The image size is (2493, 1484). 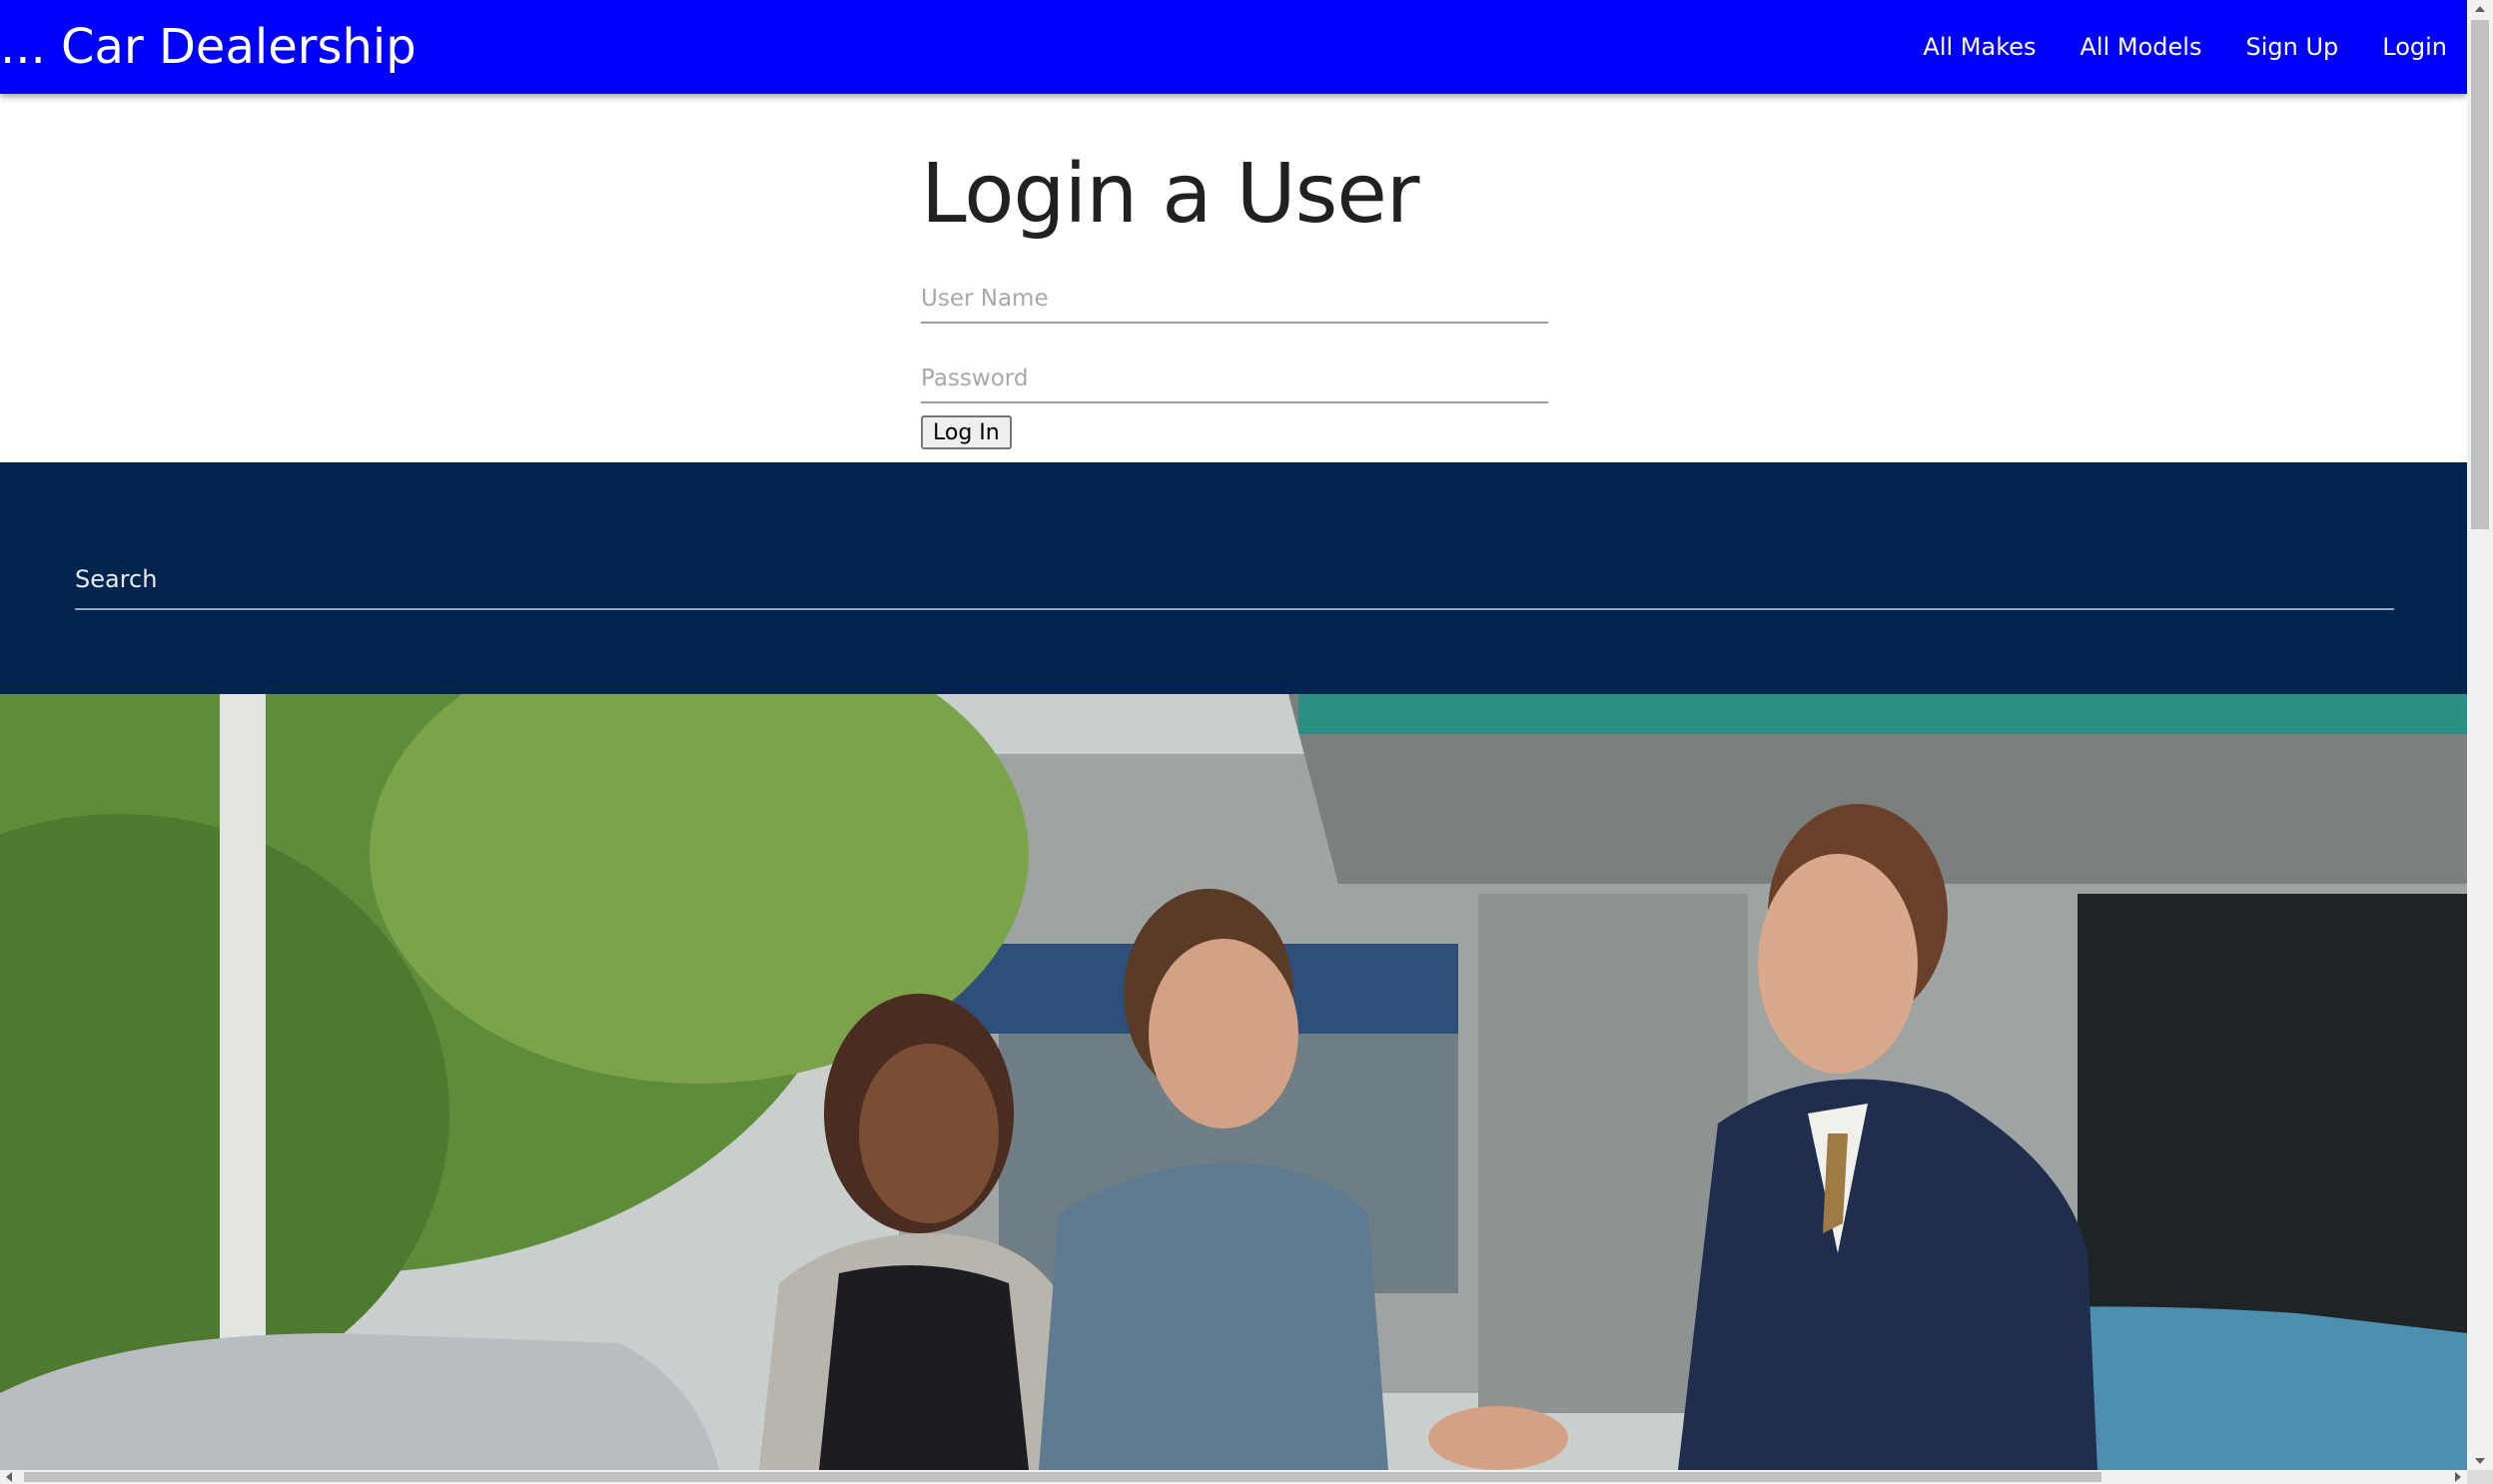 I want to click on scroll-right-icon, so click(x=2458, y=1477).